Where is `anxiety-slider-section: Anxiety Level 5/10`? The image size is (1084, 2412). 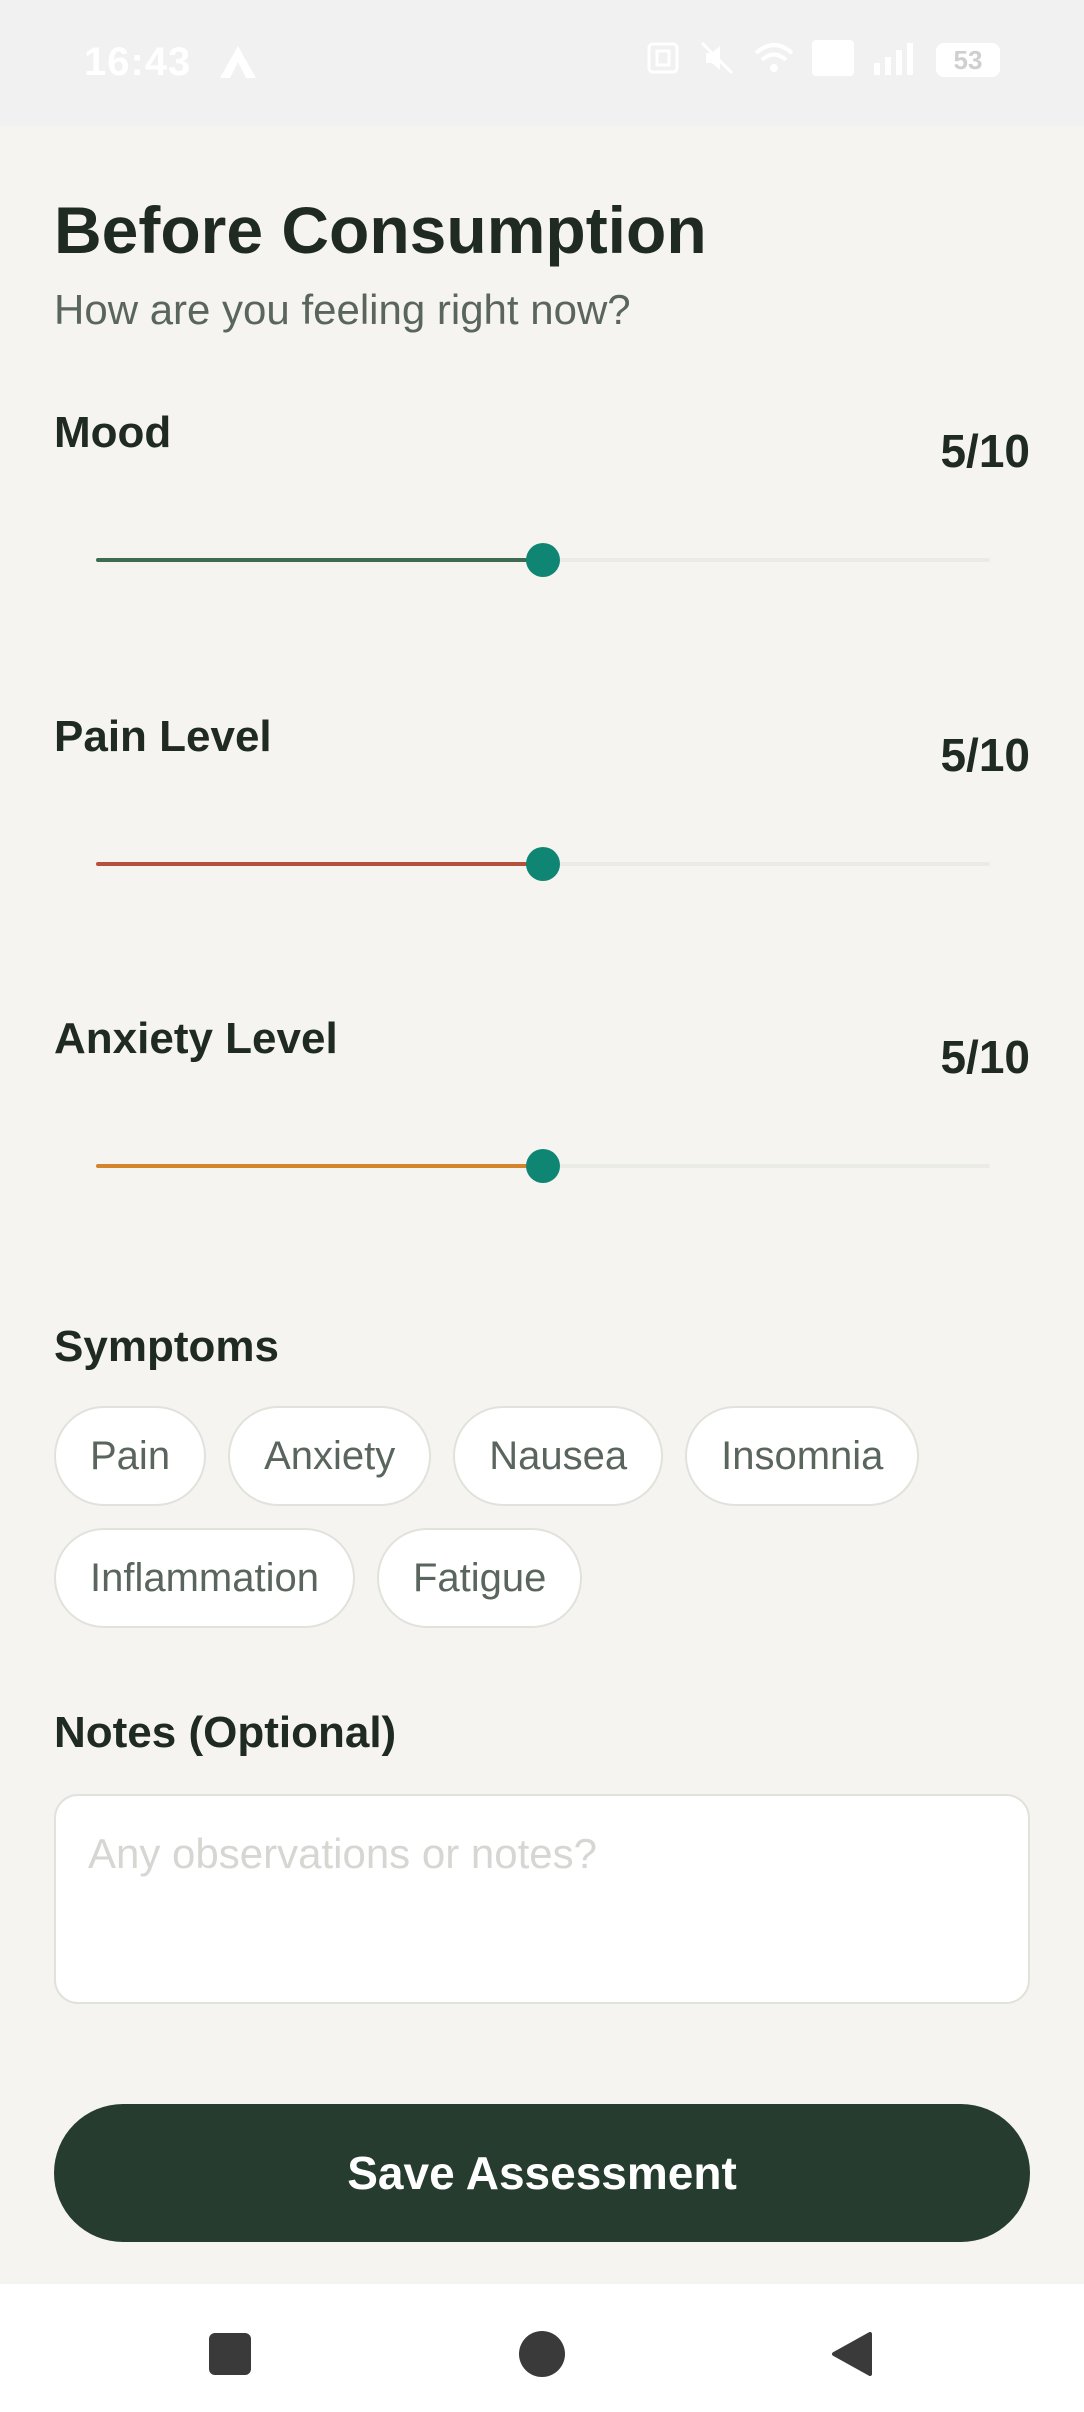
anxiety-slider-section: Anxiety Level 5/10 is located at coordinates (542, 1124).